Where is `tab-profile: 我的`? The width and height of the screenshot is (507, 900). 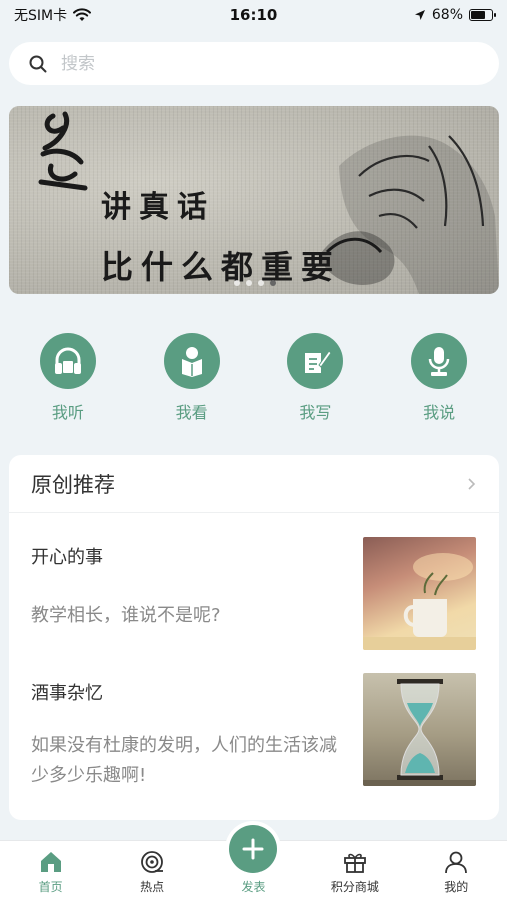 tab-profile: 我的 is located at coordinates (456, 872).